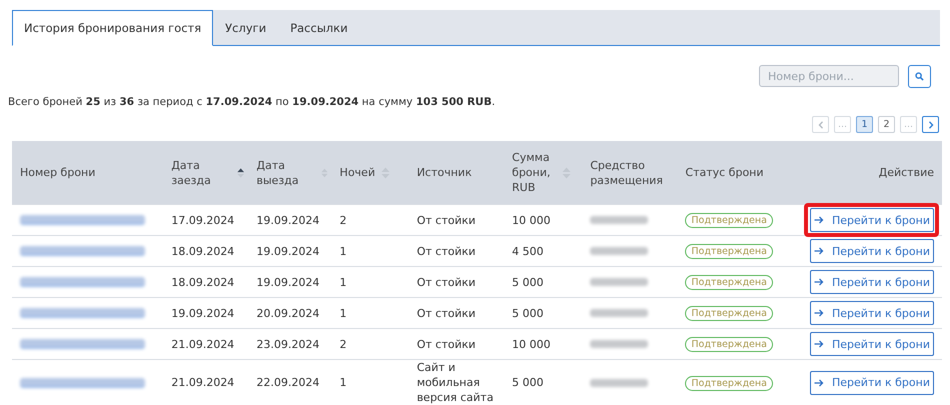 Image resolution: width=950 pixels, height=405 pixels. Describe the element at coordinates (58, 172) in the screenshot. I see `column-header: Номер брони` at that location.